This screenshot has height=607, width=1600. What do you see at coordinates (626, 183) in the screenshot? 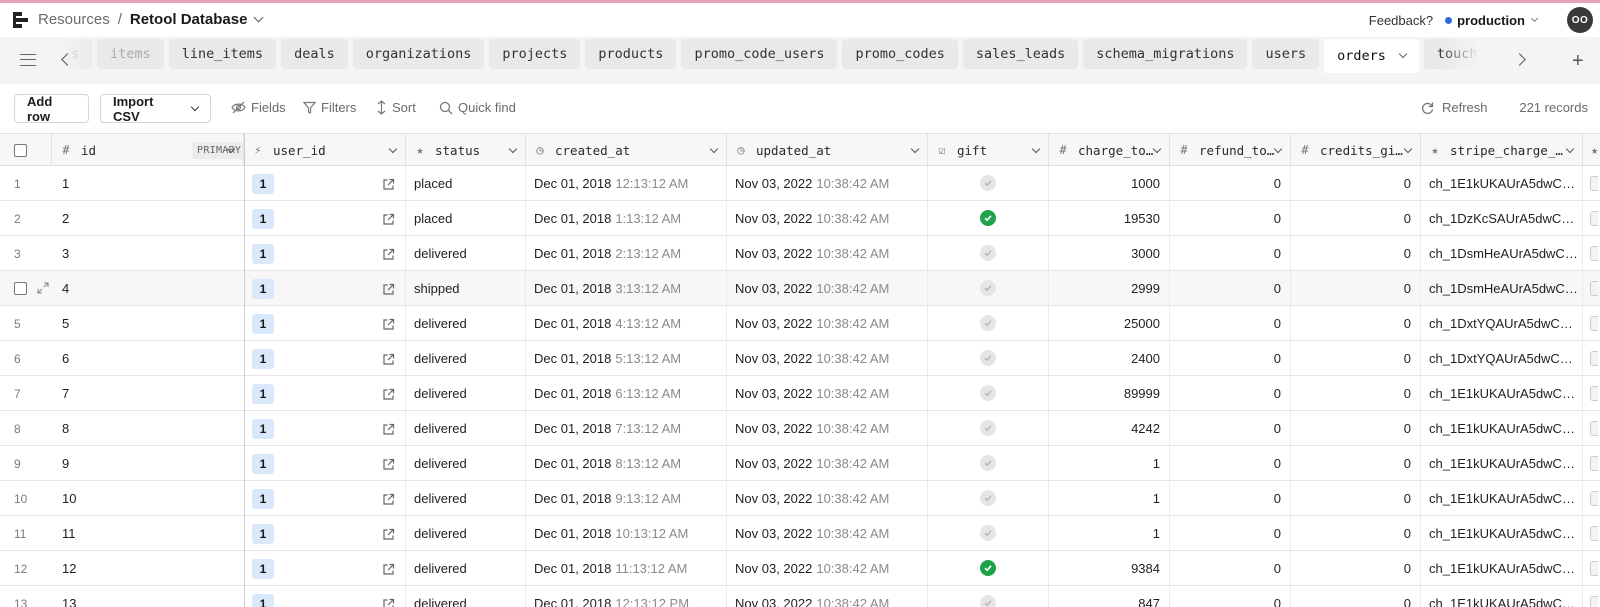
I see `cell-created: Dec 01, 2018 12:13:12 AM` at bounding box center [626, 183].